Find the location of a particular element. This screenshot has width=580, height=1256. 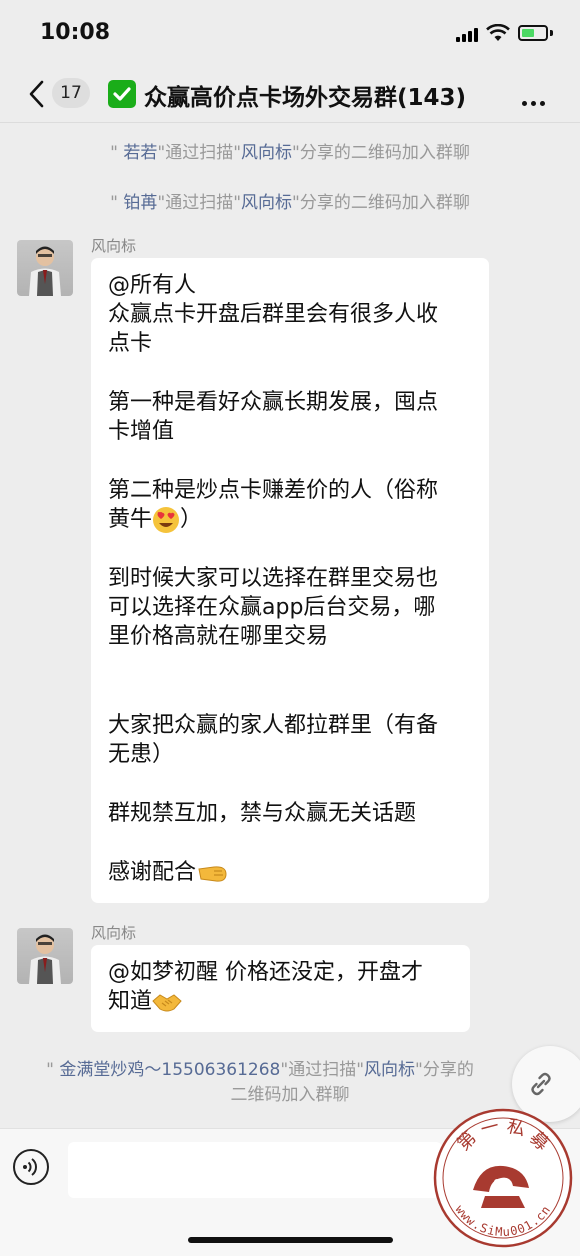

user-link: 若若 is located at coordinates (140, 153).